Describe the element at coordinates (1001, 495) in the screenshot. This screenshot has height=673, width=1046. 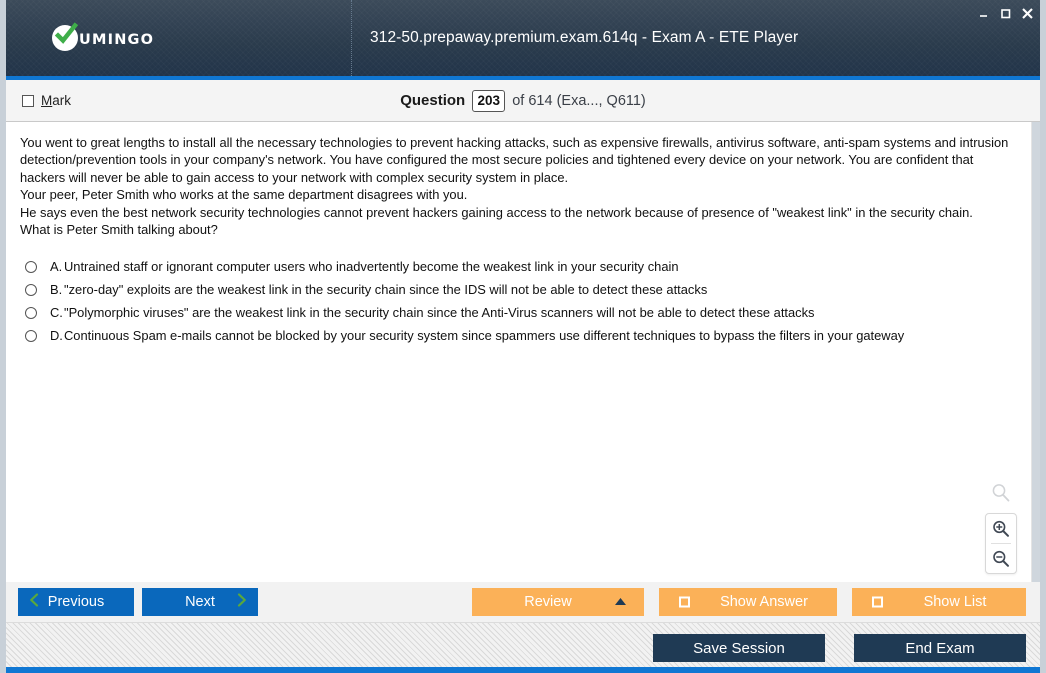
I see `magnifier-icon` at that location.